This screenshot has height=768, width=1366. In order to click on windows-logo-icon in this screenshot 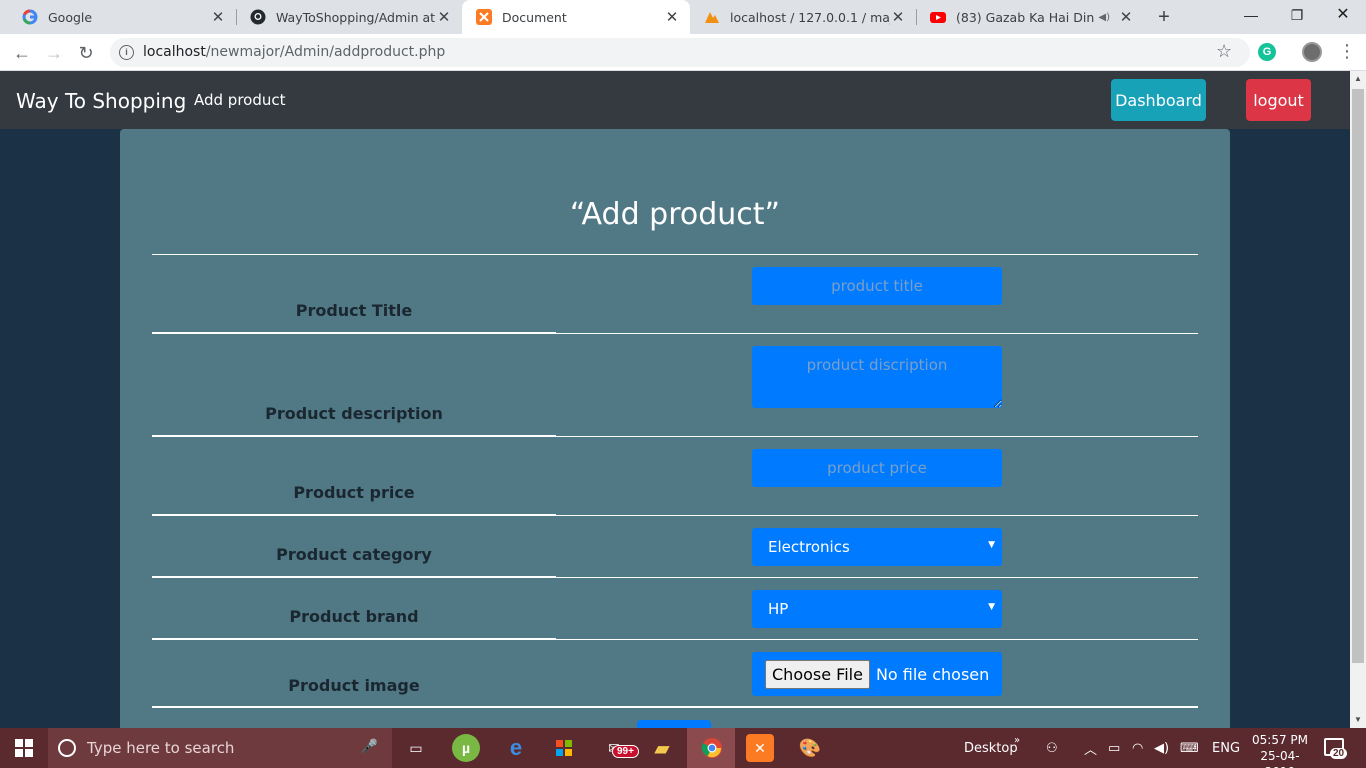, I will do `click(24, 748)`.